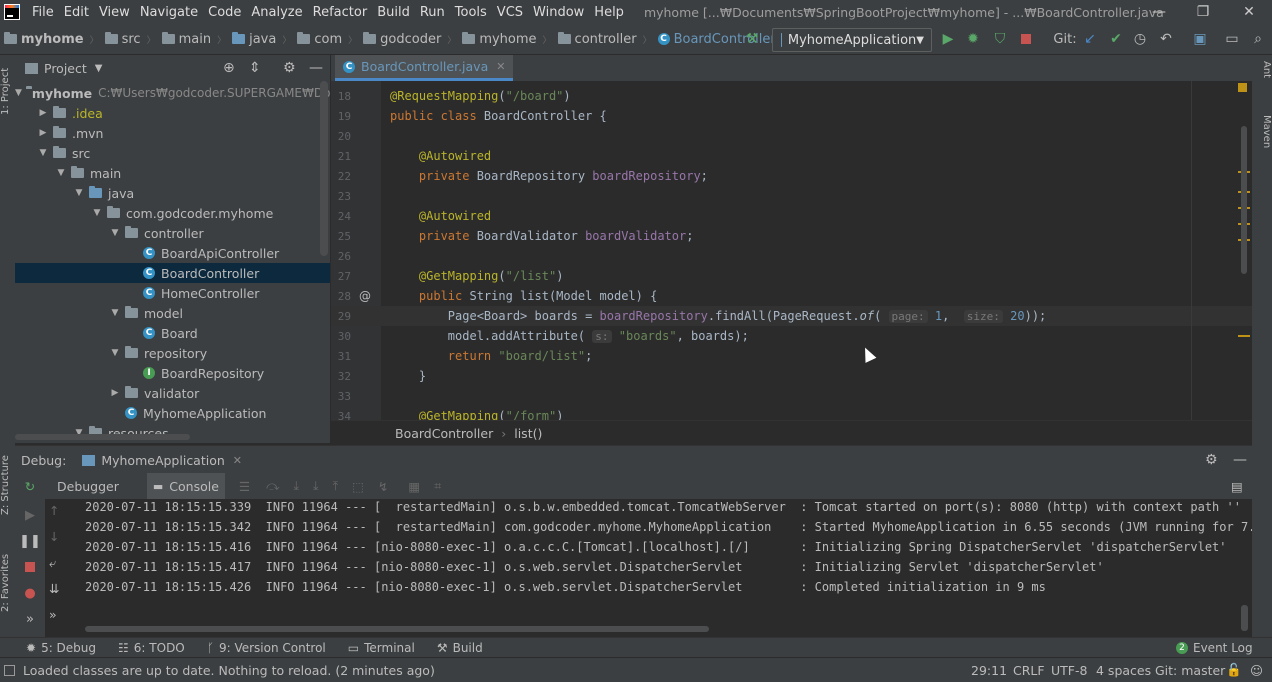 The image size is (1272, 682). Describe the element at coordinates (383, 486) in the screenshot. I see `run-to-cursor-icon: ↯` at that location.